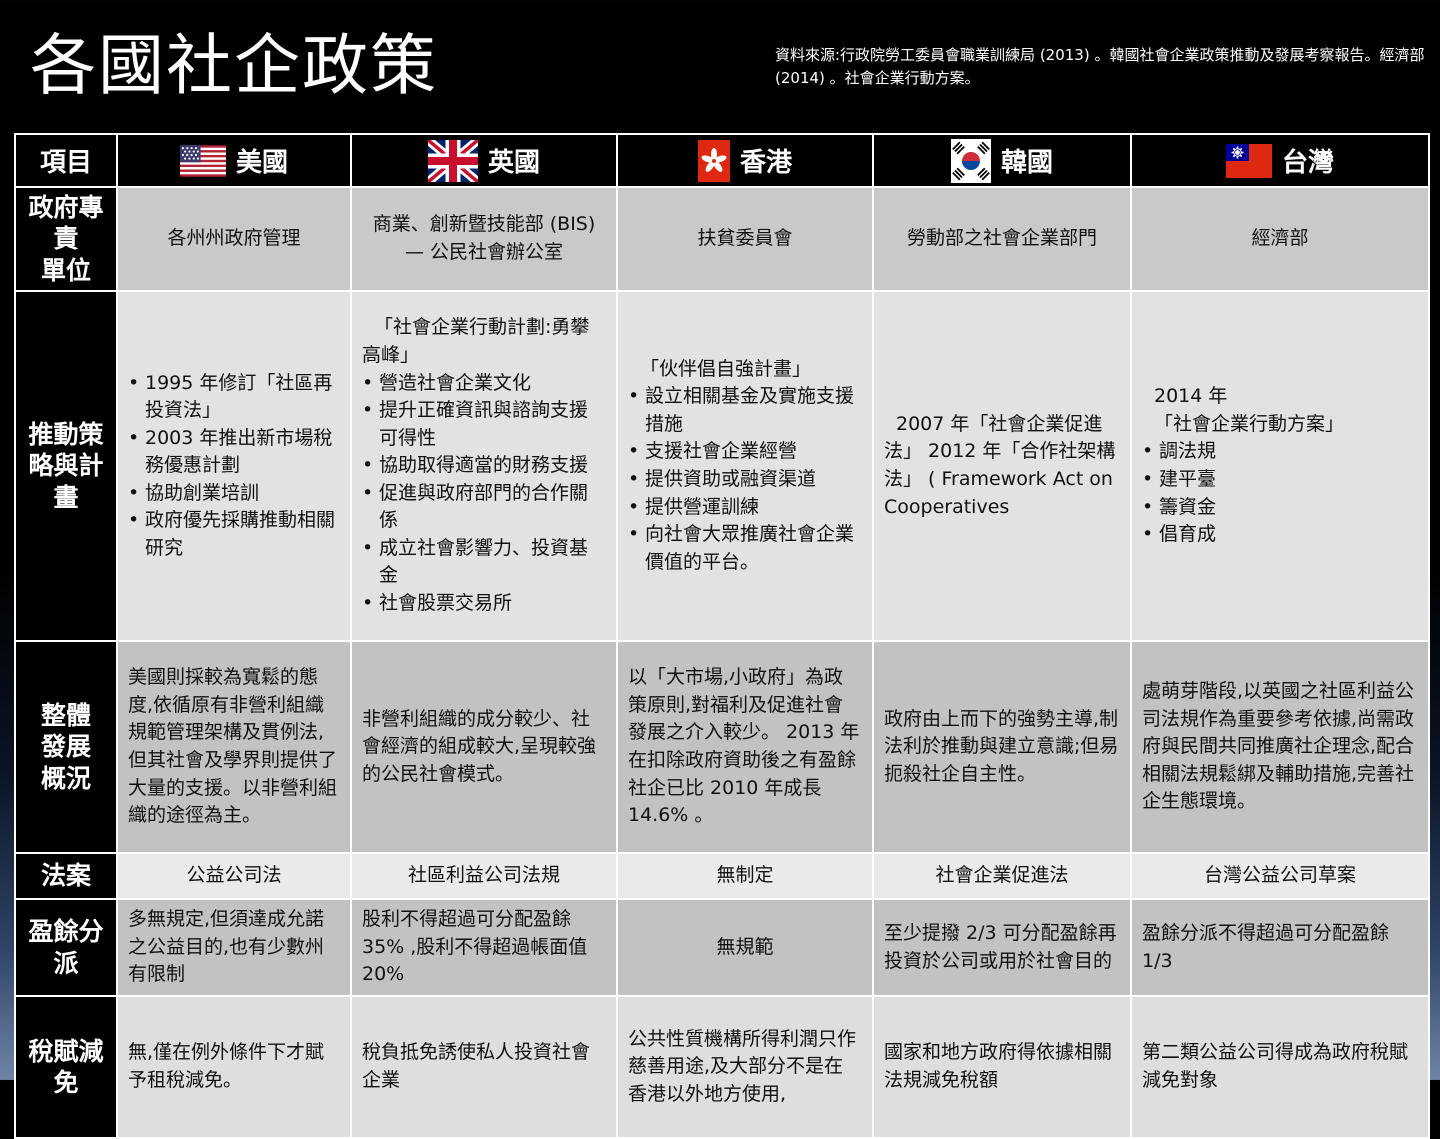 The height and width of the screenshot is (1139, 1440). What do you see at coordinates (1188, 451) in the screenshot?
I see `bullet-text: 調法規` at bounding box center [1188, 451].